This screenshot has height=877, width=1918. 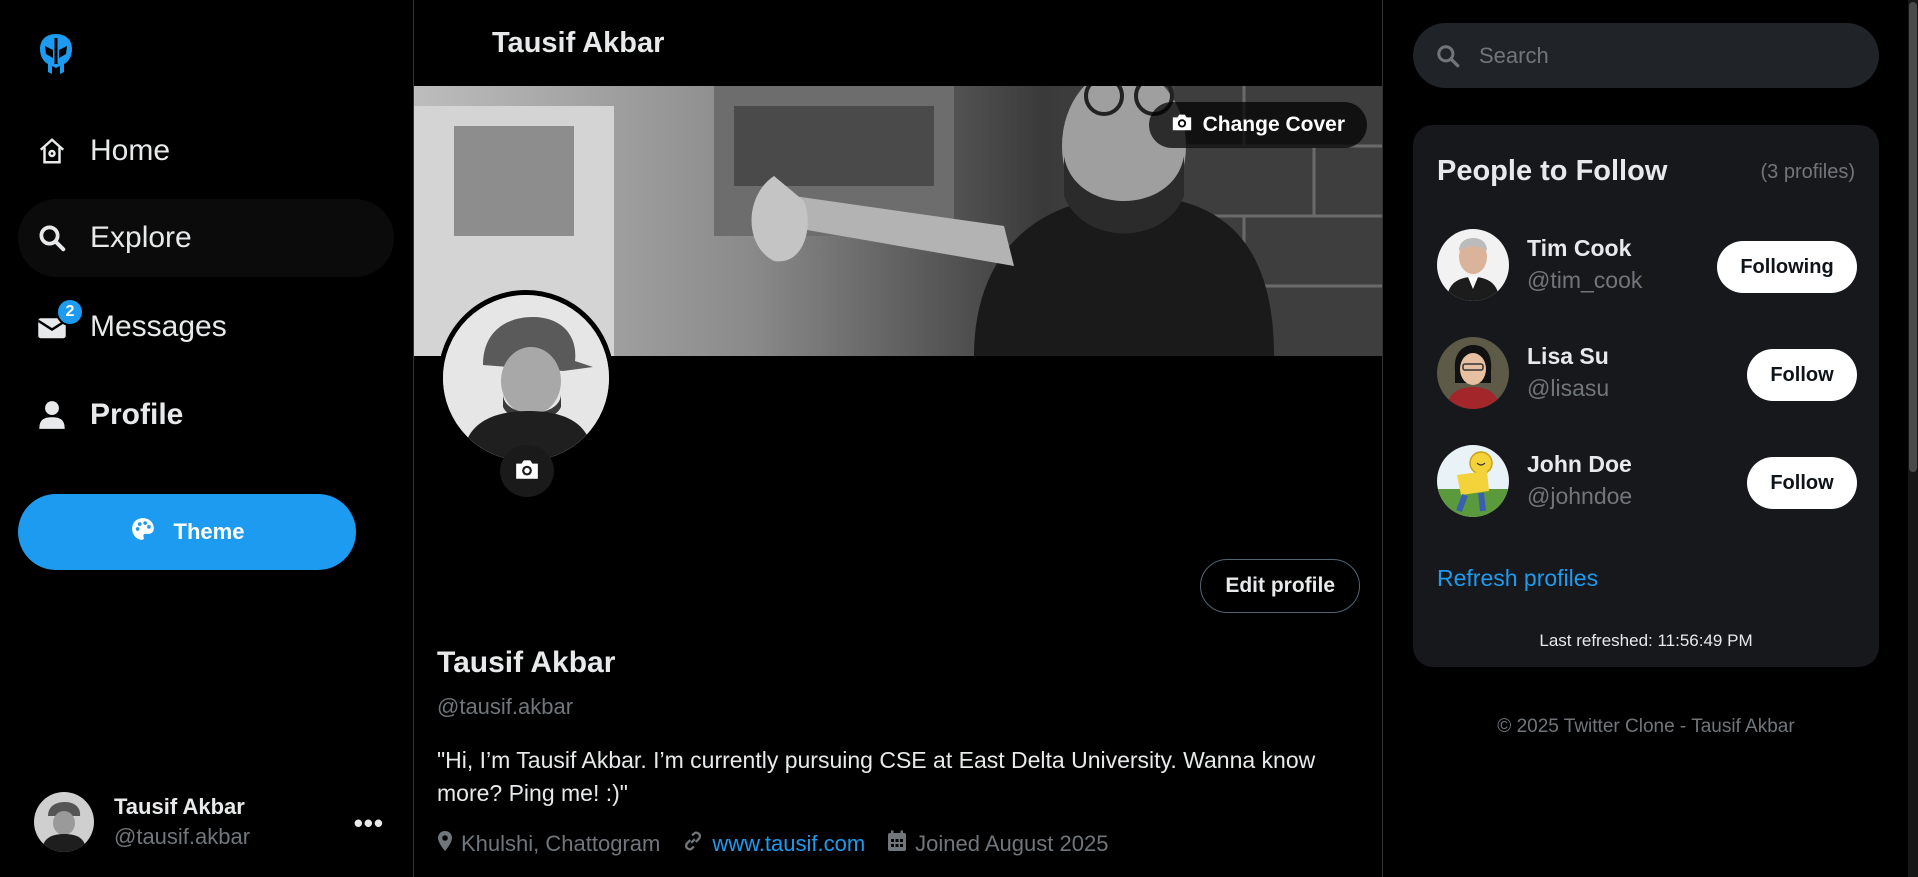 What do you see at coordinates (1913, 237) in the screenshot?
I see `scrollbar-thumb` at bounding box center [1913, 237].